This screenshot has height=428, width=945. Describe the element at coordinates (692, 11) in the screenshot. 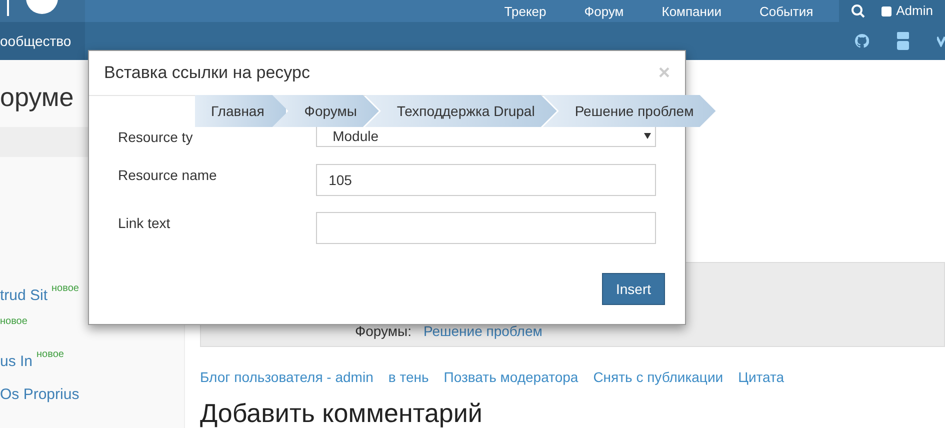

I see `nav-link: Компании` at that location.